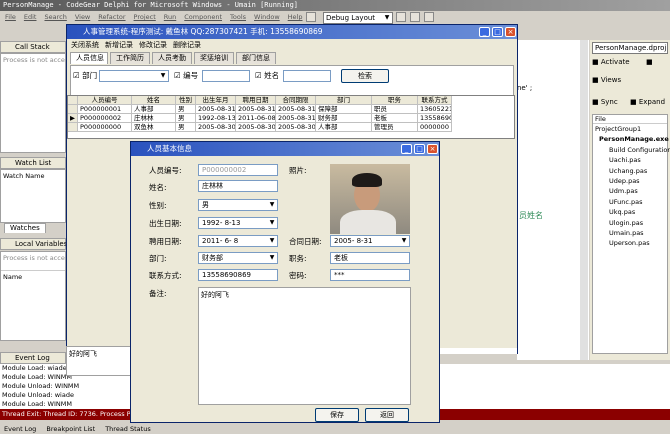 The width and height of the screenshot is (670, 434). What do you see at coordinates (344, 109) in the screenshot?
I see `grid-cell: 保障部` at bounding box center [344, 109].